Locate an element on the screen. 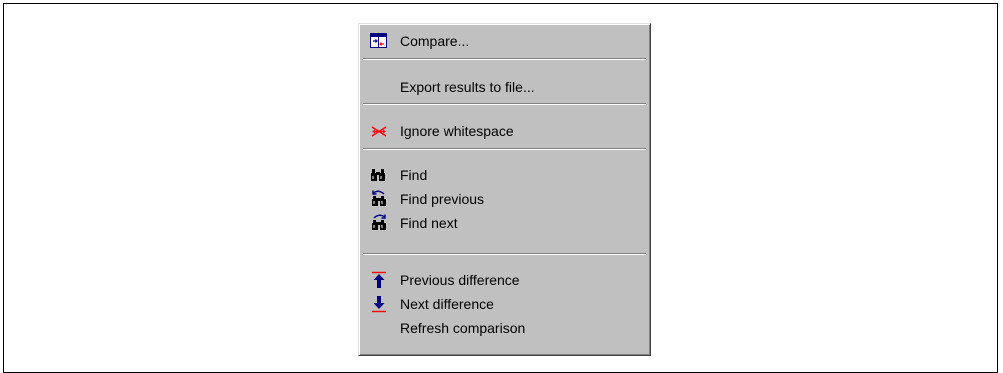 Image resolution: width=1003 pixels, height=373 pixels. menu-item-previous-difference: Previous difference is located at coordinates (504, 280).